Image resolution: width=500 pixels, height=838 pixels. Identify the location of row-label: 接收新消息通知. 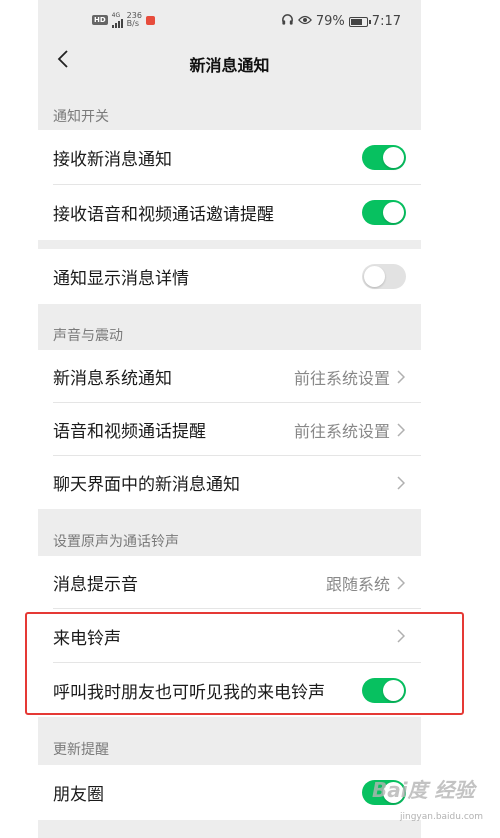
(112, 160).